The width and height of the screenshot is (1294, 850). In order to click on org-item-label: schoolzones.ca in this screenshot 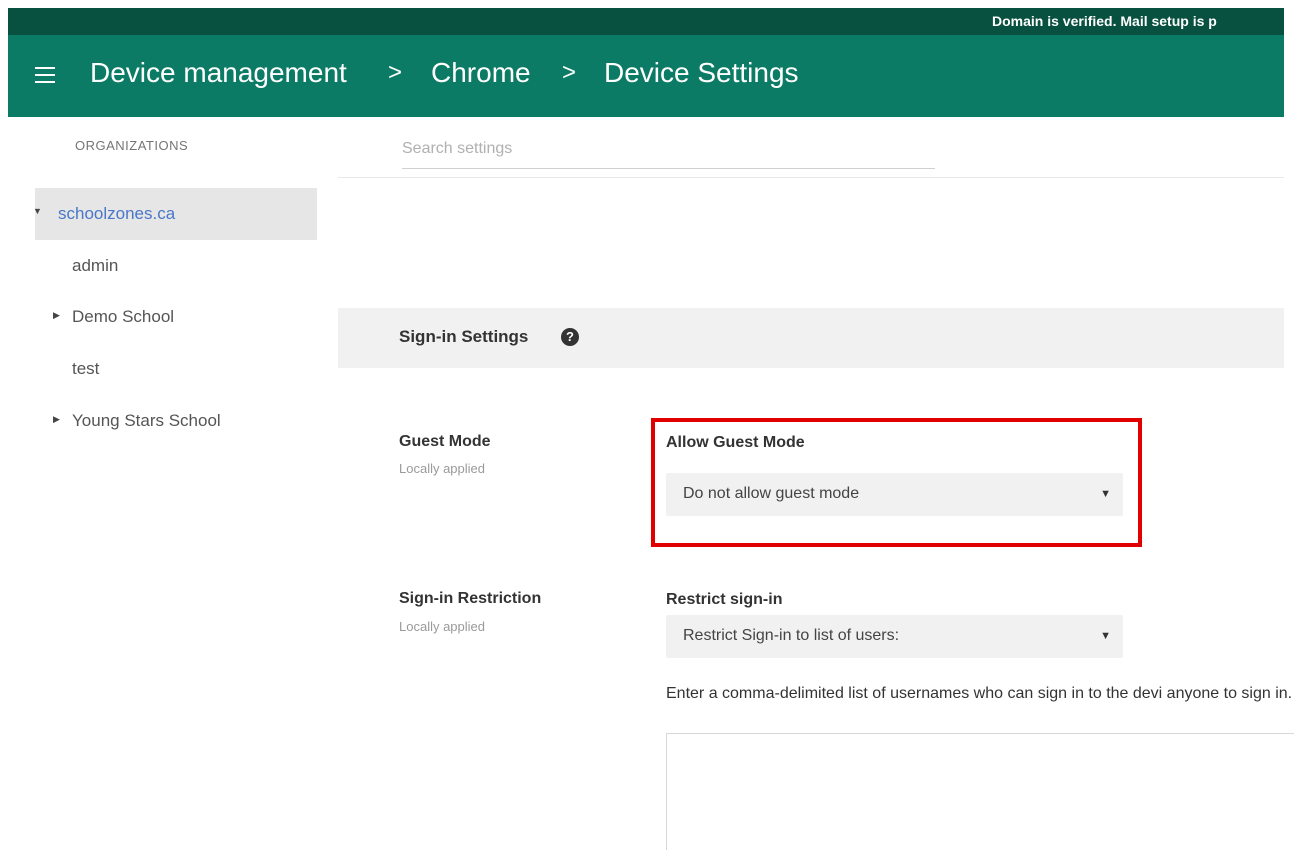, I will do `click(117, 213)`.